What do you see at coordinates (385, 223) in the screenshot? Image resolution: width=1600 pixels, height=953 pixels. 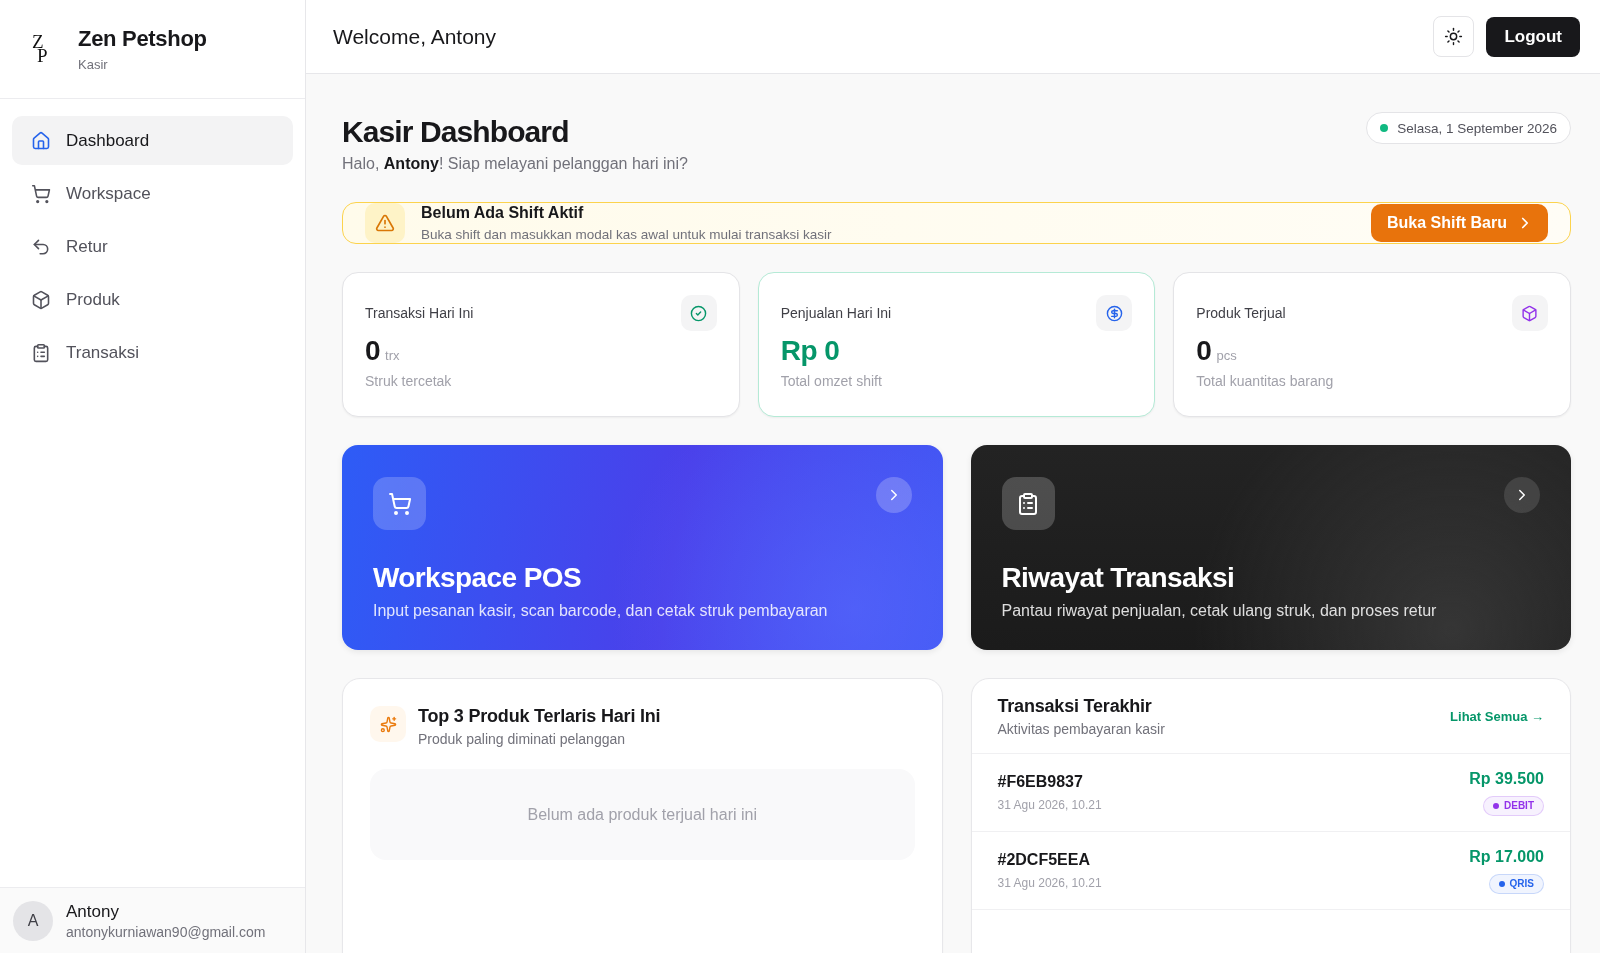 I see `warning-icon` at bounding box center [385, 223].